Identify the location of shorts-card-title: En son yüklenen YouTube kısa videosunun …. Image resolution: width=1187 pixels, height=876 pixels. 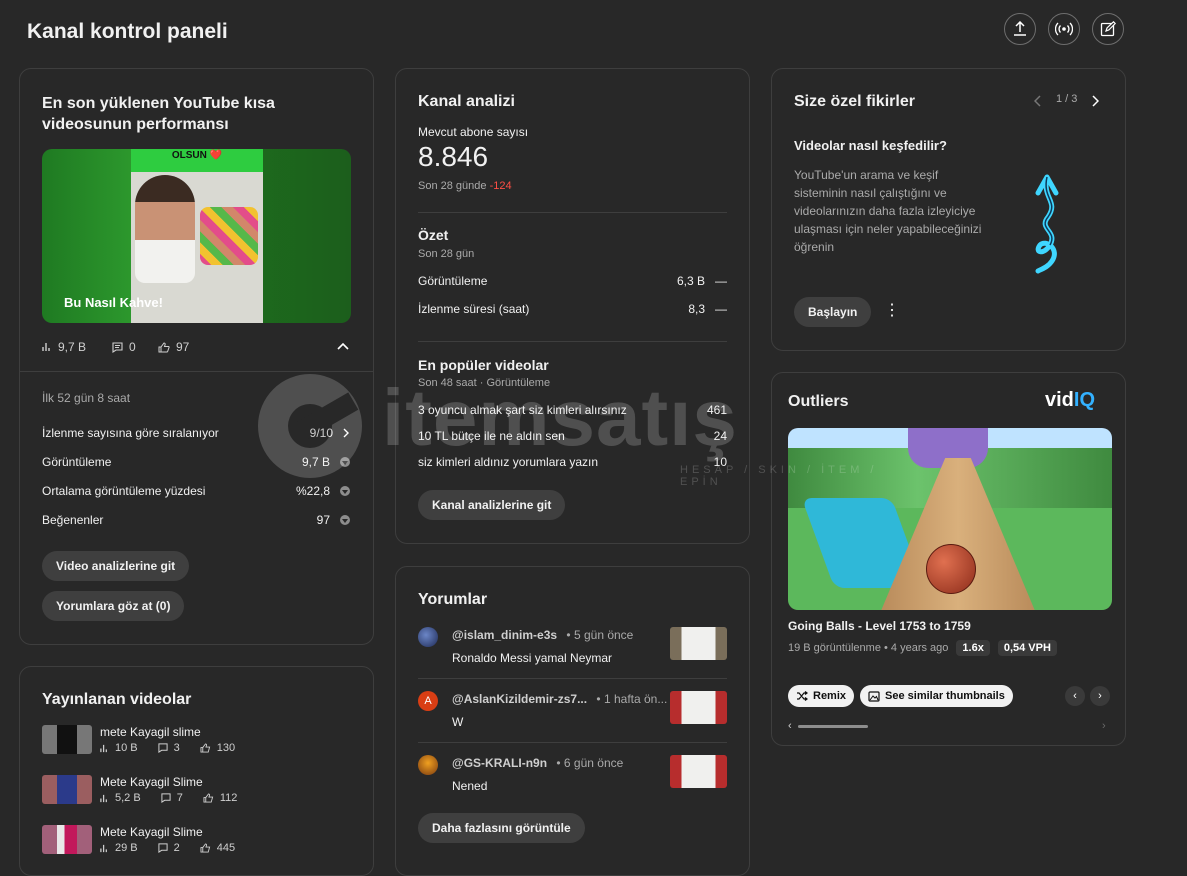
(158, 114).